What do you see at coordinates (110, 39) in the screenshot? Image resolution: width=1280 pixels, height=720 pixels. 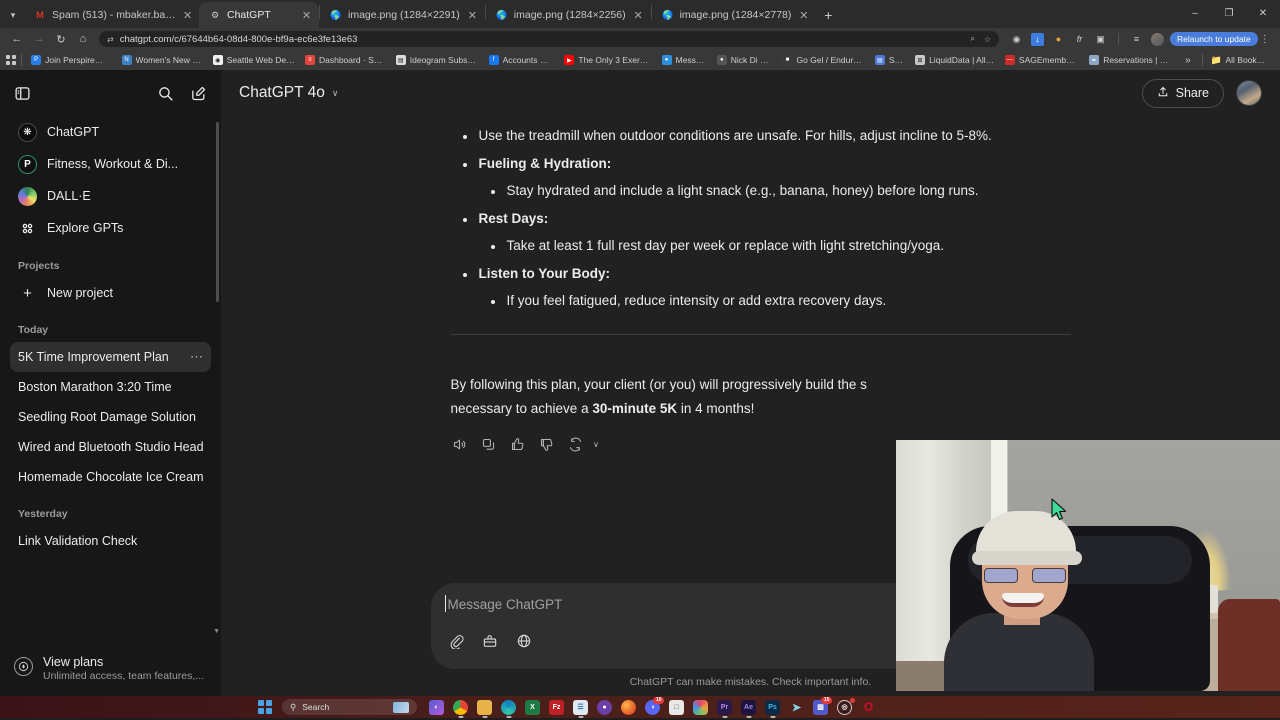 I see `site-settings-icon: ⇄` at bounding box center [110, 39].